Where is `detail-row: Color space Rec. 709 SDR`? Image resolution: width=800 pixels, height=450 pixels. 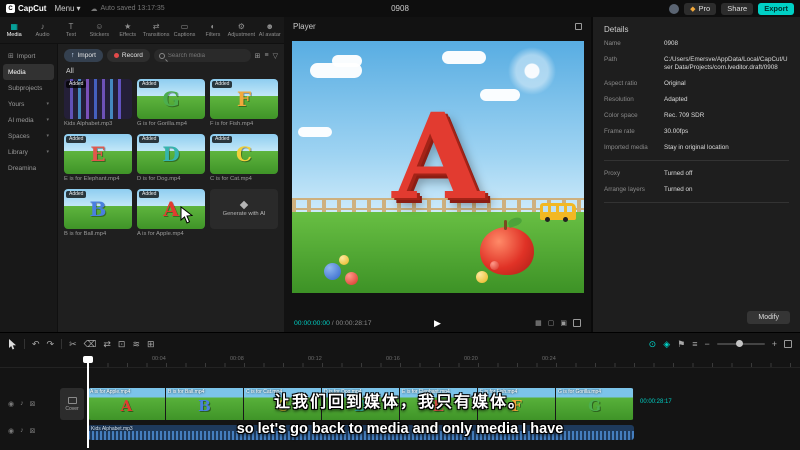 detail-row: Color space Rec. 709 SDR is located at coordinates (696, 116).